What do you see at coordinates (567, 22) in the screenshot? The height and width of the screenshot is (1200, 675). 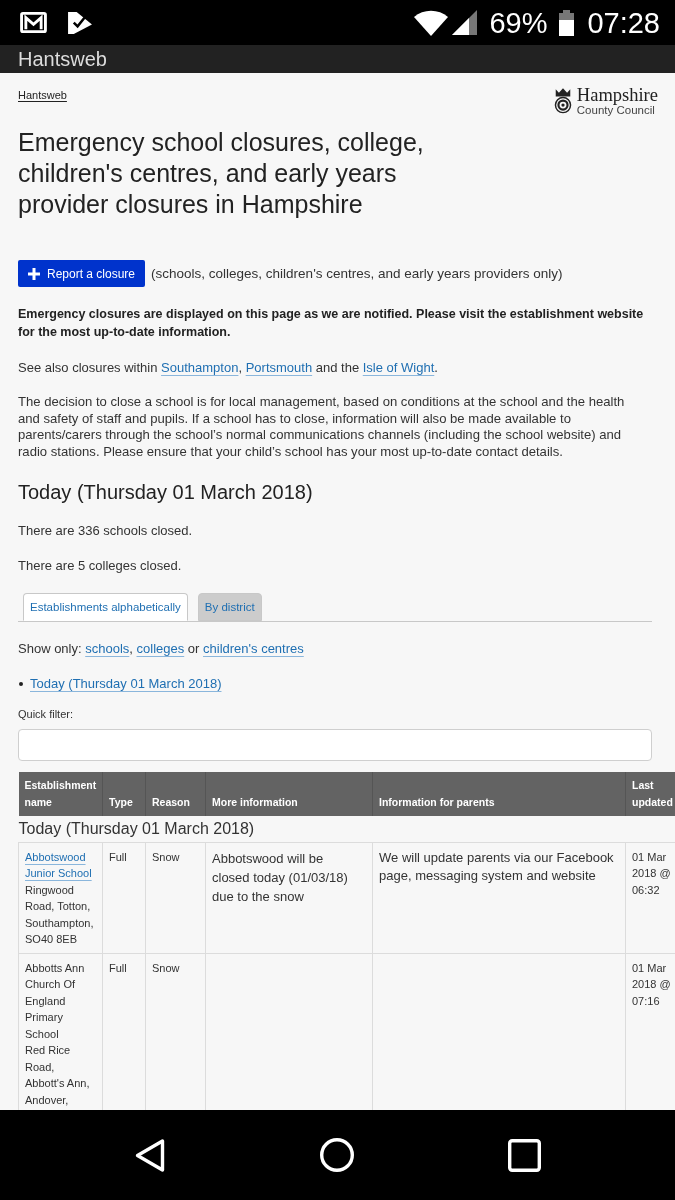 I see `battery-icon` at bounding box center [567, 22].